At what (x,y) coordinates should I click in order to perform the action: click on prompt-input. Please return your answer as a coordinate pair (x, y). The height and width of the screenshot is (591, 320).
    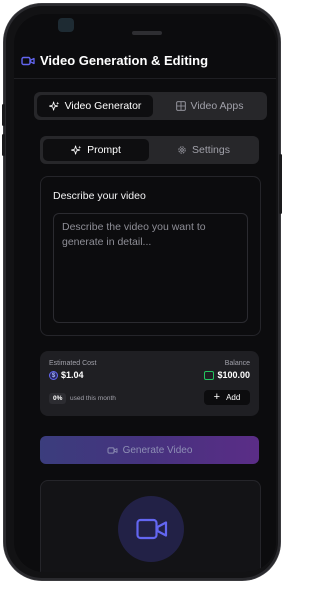
    Looking at the image, I should click on (150, 268).